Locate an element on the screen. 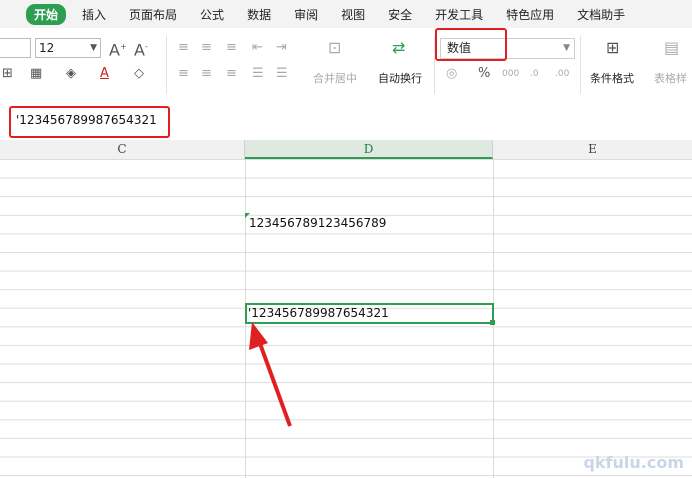  thousands-icon: 000 is located at coordinates (510, 74).